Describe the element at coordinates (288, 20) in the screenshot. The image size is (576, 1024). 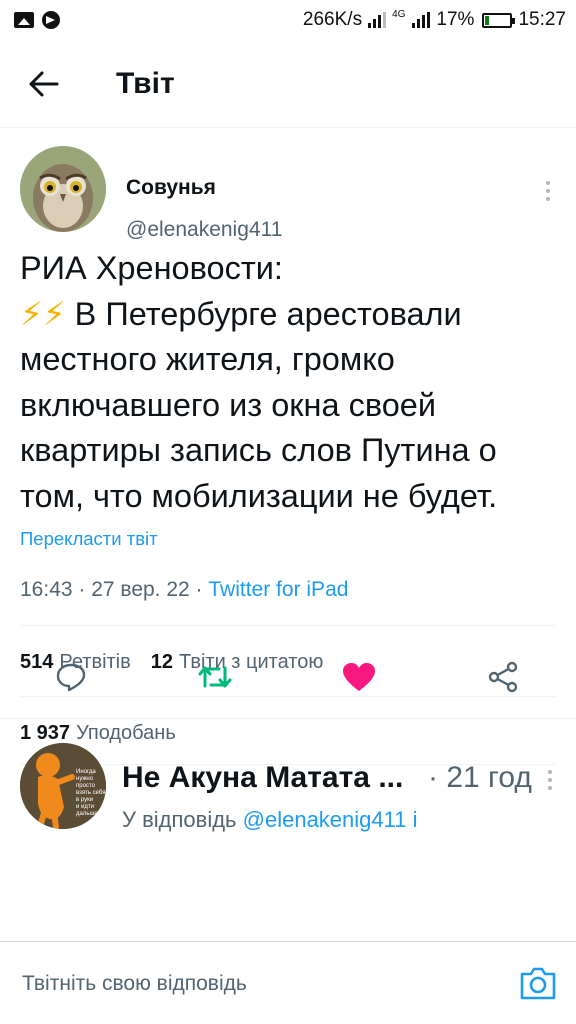
I see `status-bar: 266K/s 4G 17% 15:27` at that location.